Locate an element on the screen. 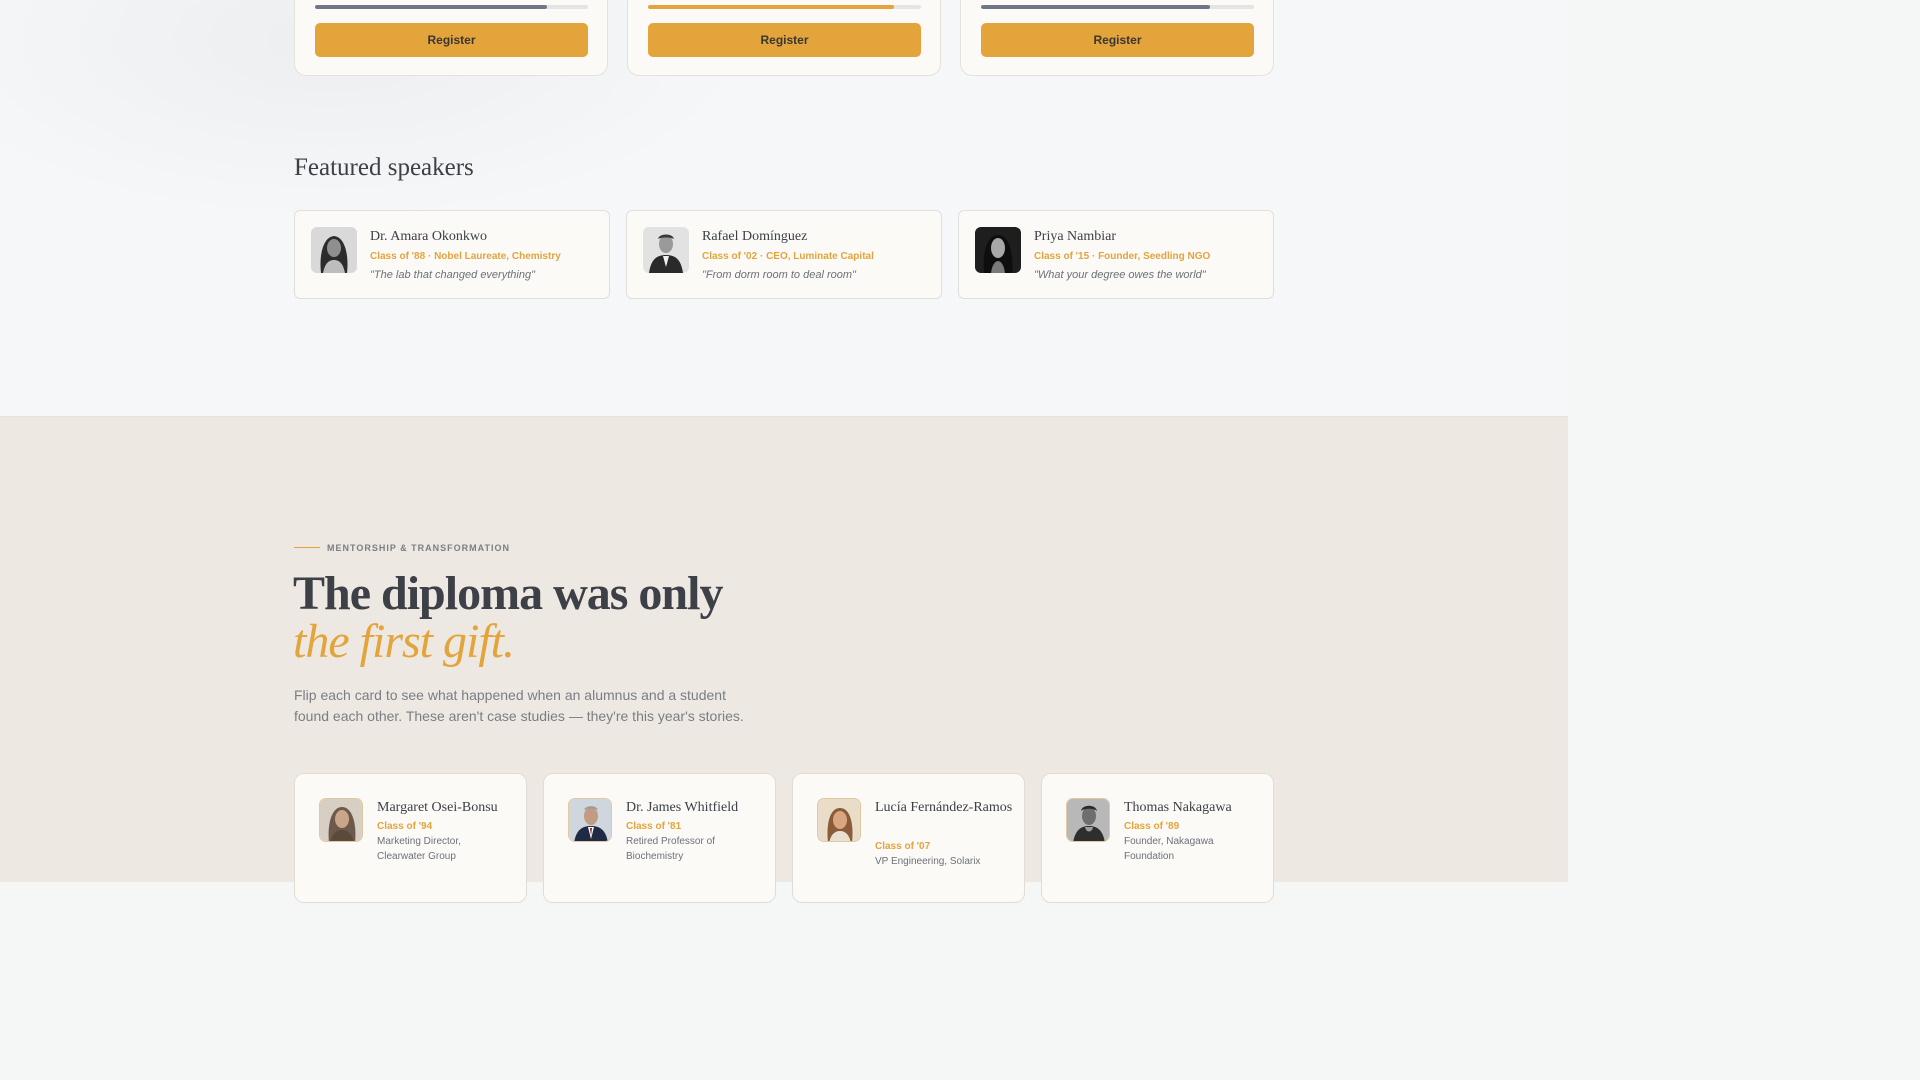 The width and height of the screenshot is (1920, 1080). mentor-name: Margaret Osei-Bonsu is located at coordinates (437, 807).